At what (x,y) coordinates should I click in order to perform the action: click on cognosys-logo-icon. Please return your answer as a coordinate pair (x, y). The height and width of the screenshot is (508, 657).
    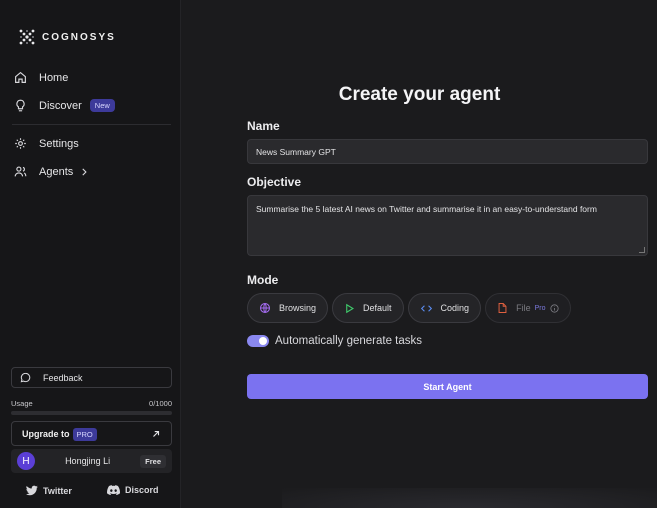
    Looking at the image, I should click on (27, 37).